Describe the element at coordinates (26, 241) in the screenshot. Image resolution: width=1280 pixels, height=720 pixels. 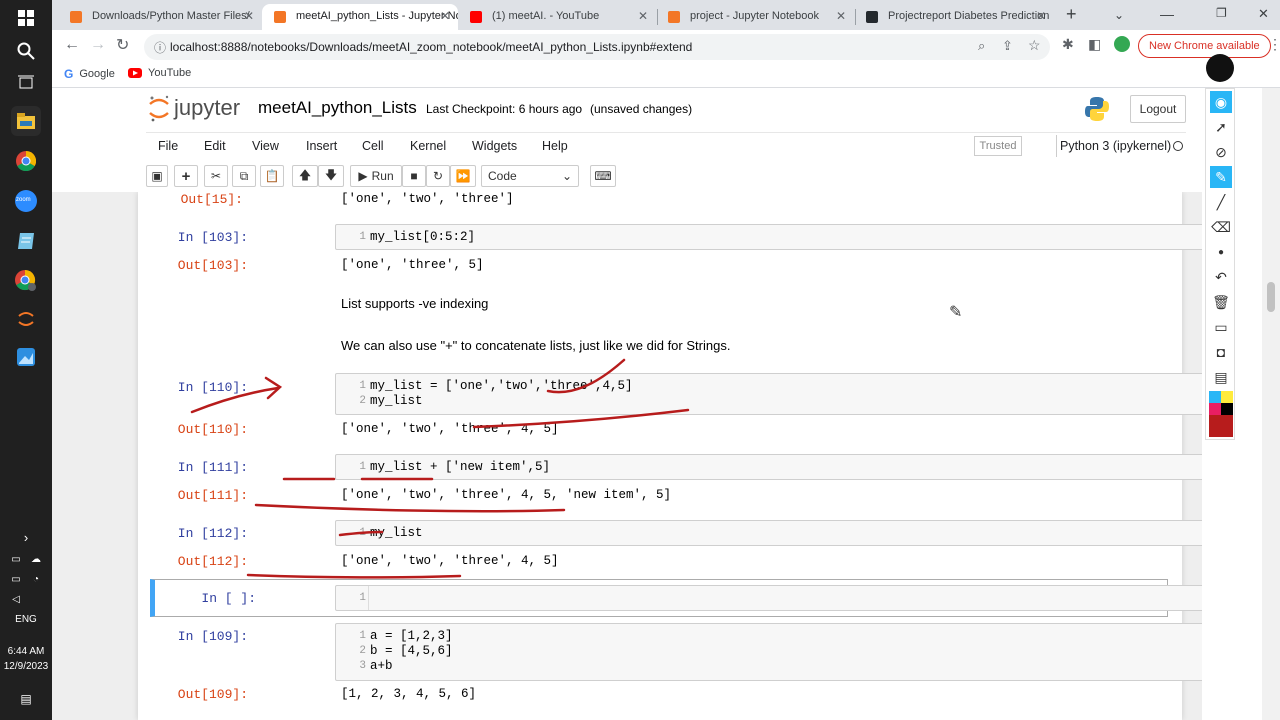
I see `notepad-icon` at that location.